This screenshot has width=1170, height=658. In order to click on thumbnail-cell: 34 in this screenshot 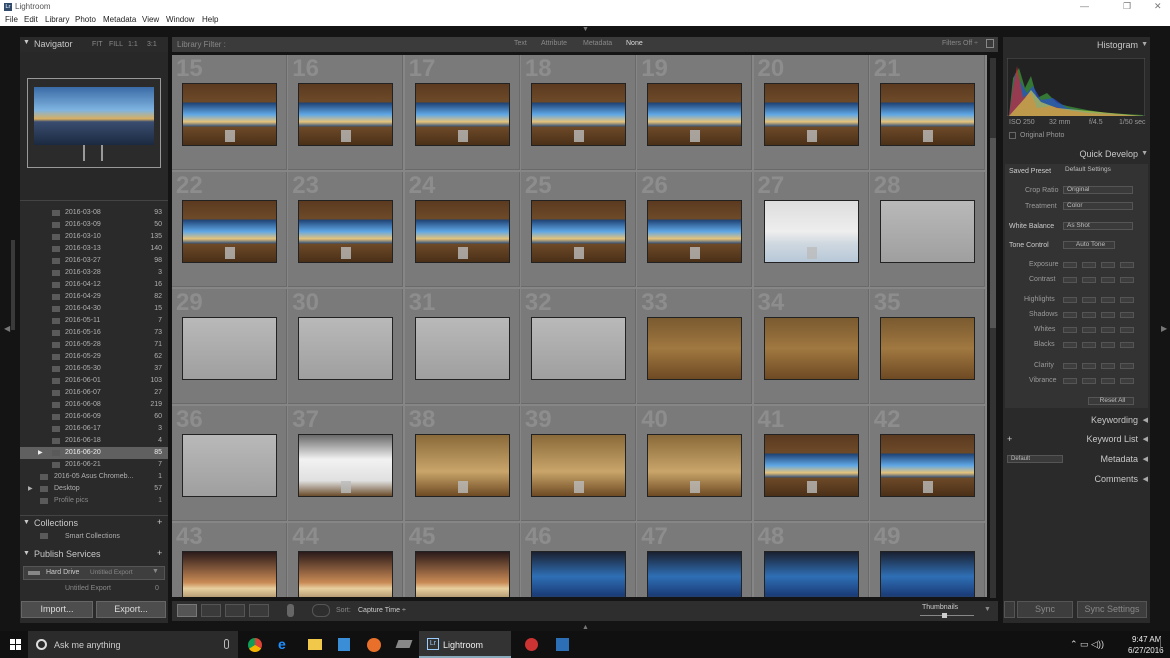, I will do `click(811, 346)`.